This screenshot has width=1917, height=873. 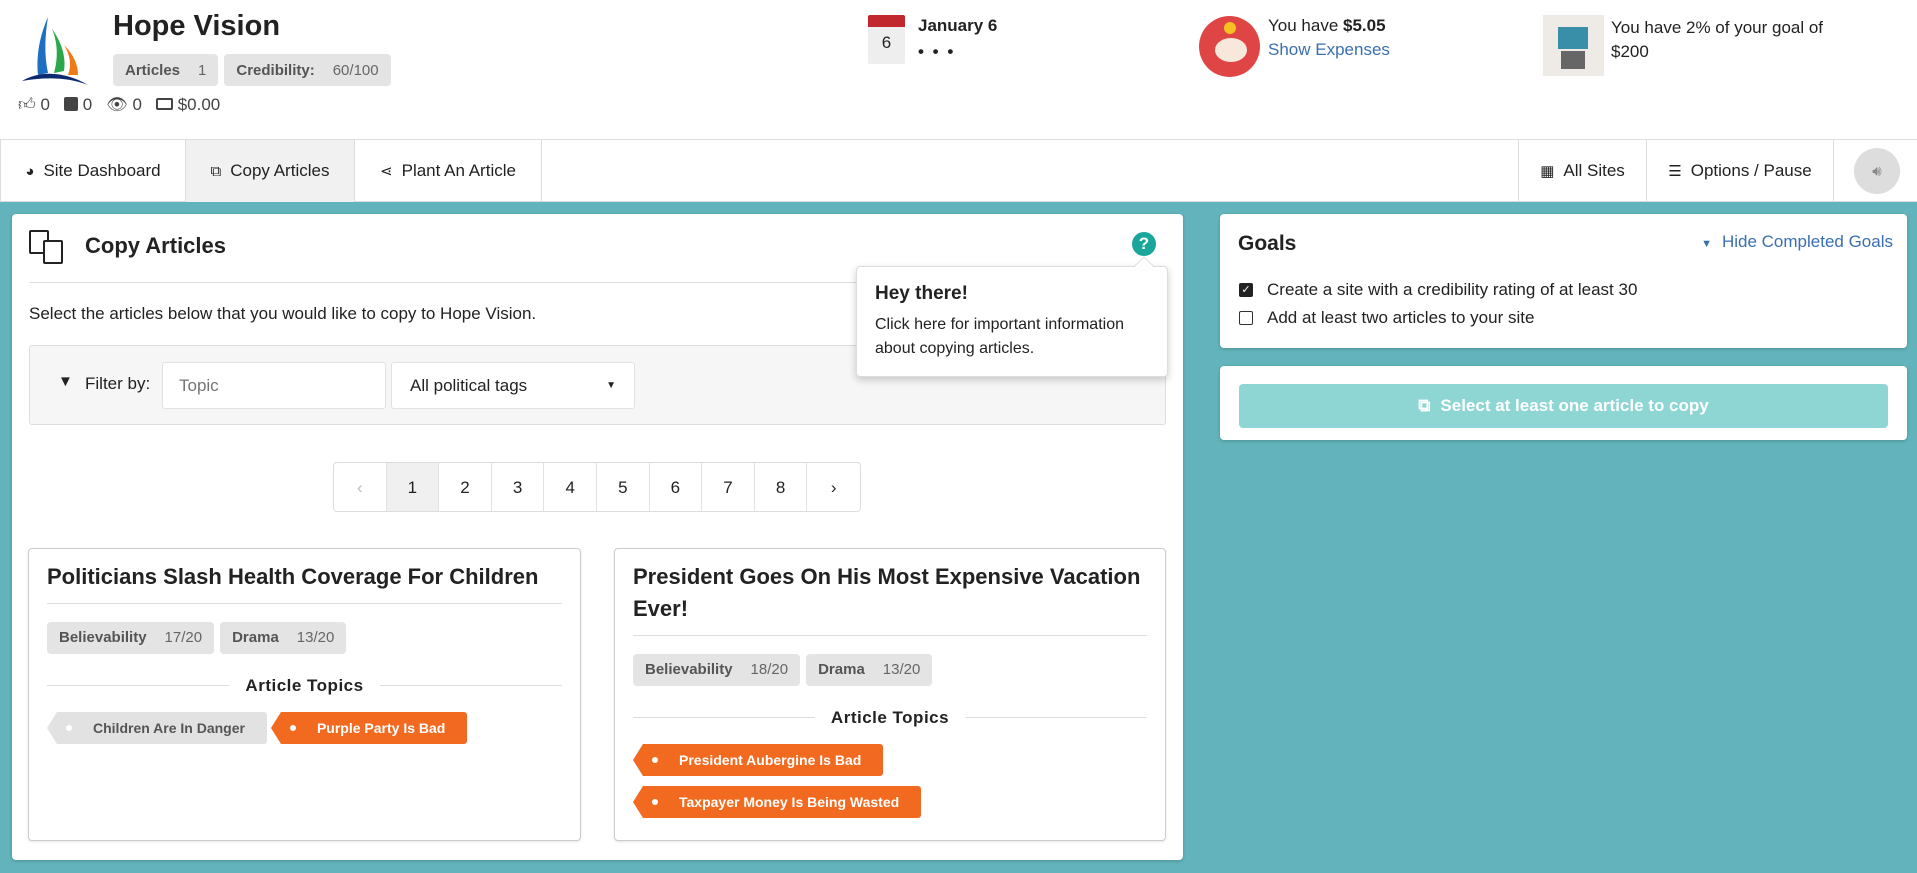 I want to click on all-sites-button: ▦ All Sites, so click(x=1582, y=171).